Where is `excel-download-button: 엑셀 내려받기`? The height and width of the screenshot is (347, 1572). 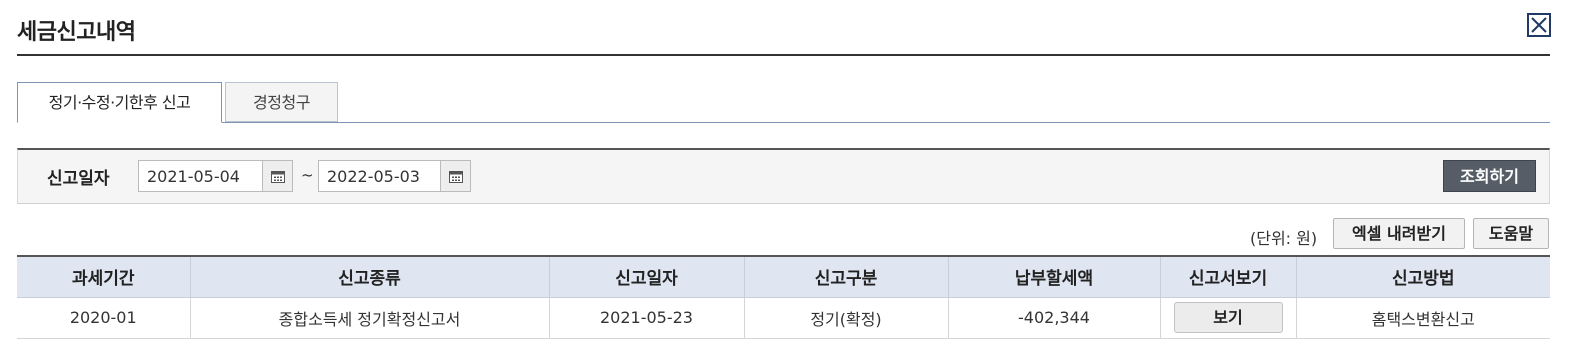 excel-download-button: 엑셀 내려받기 is located at coordinates (1399, 233).